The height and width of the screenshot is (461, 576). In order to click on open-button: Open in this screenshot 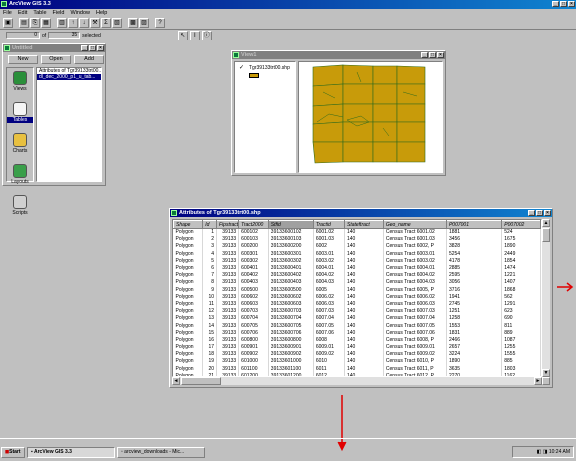, I will do `click(56, 59)`.